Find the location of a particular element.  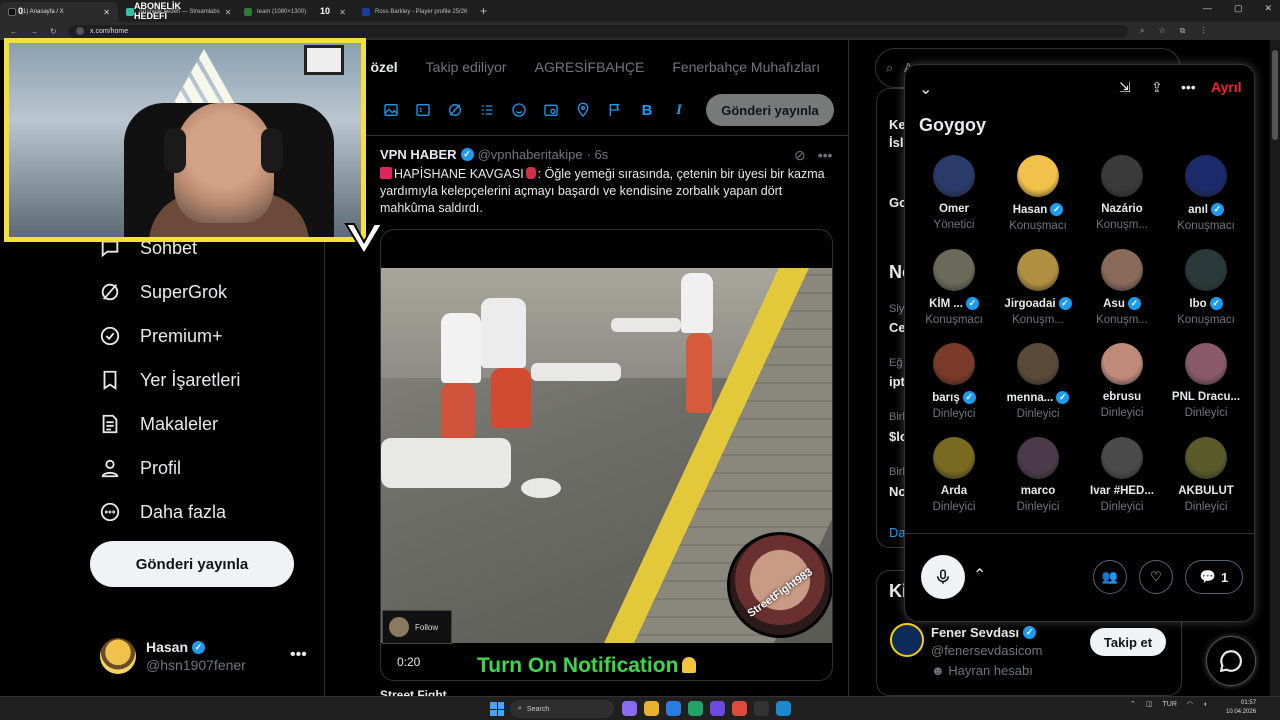

expand-chevron-icon: ⌃ is located at coordinates (979, 575).